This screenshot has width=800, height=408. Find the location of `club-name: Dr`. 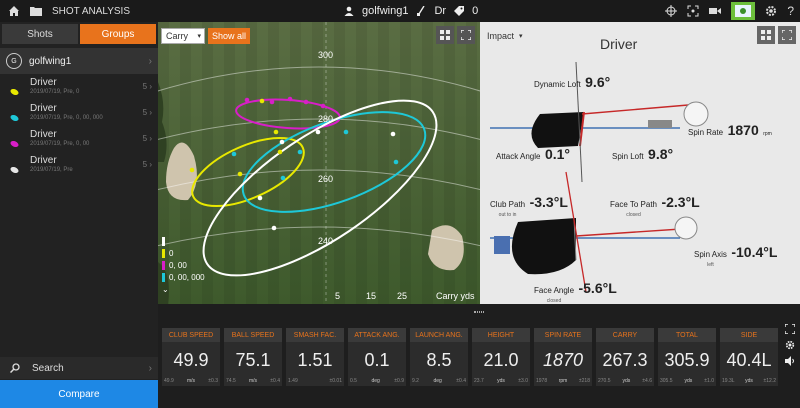

club-name: Dr is located at coordinates (440, 11).